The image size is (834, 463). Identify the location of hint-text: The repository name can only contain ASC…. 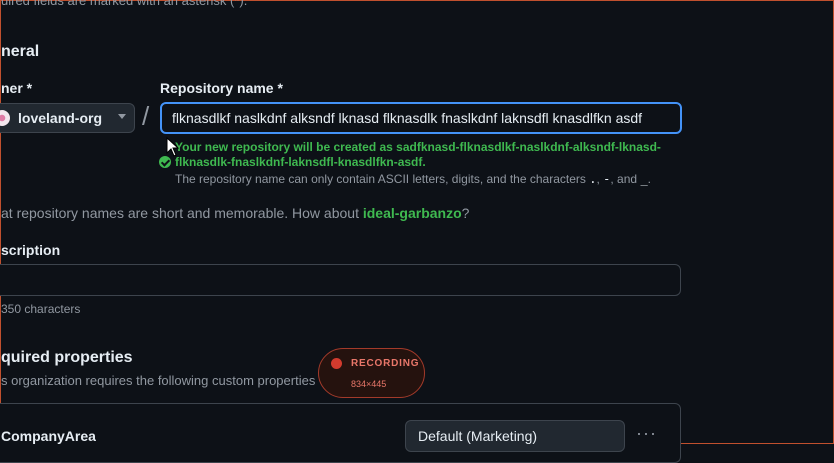
(380, 179).